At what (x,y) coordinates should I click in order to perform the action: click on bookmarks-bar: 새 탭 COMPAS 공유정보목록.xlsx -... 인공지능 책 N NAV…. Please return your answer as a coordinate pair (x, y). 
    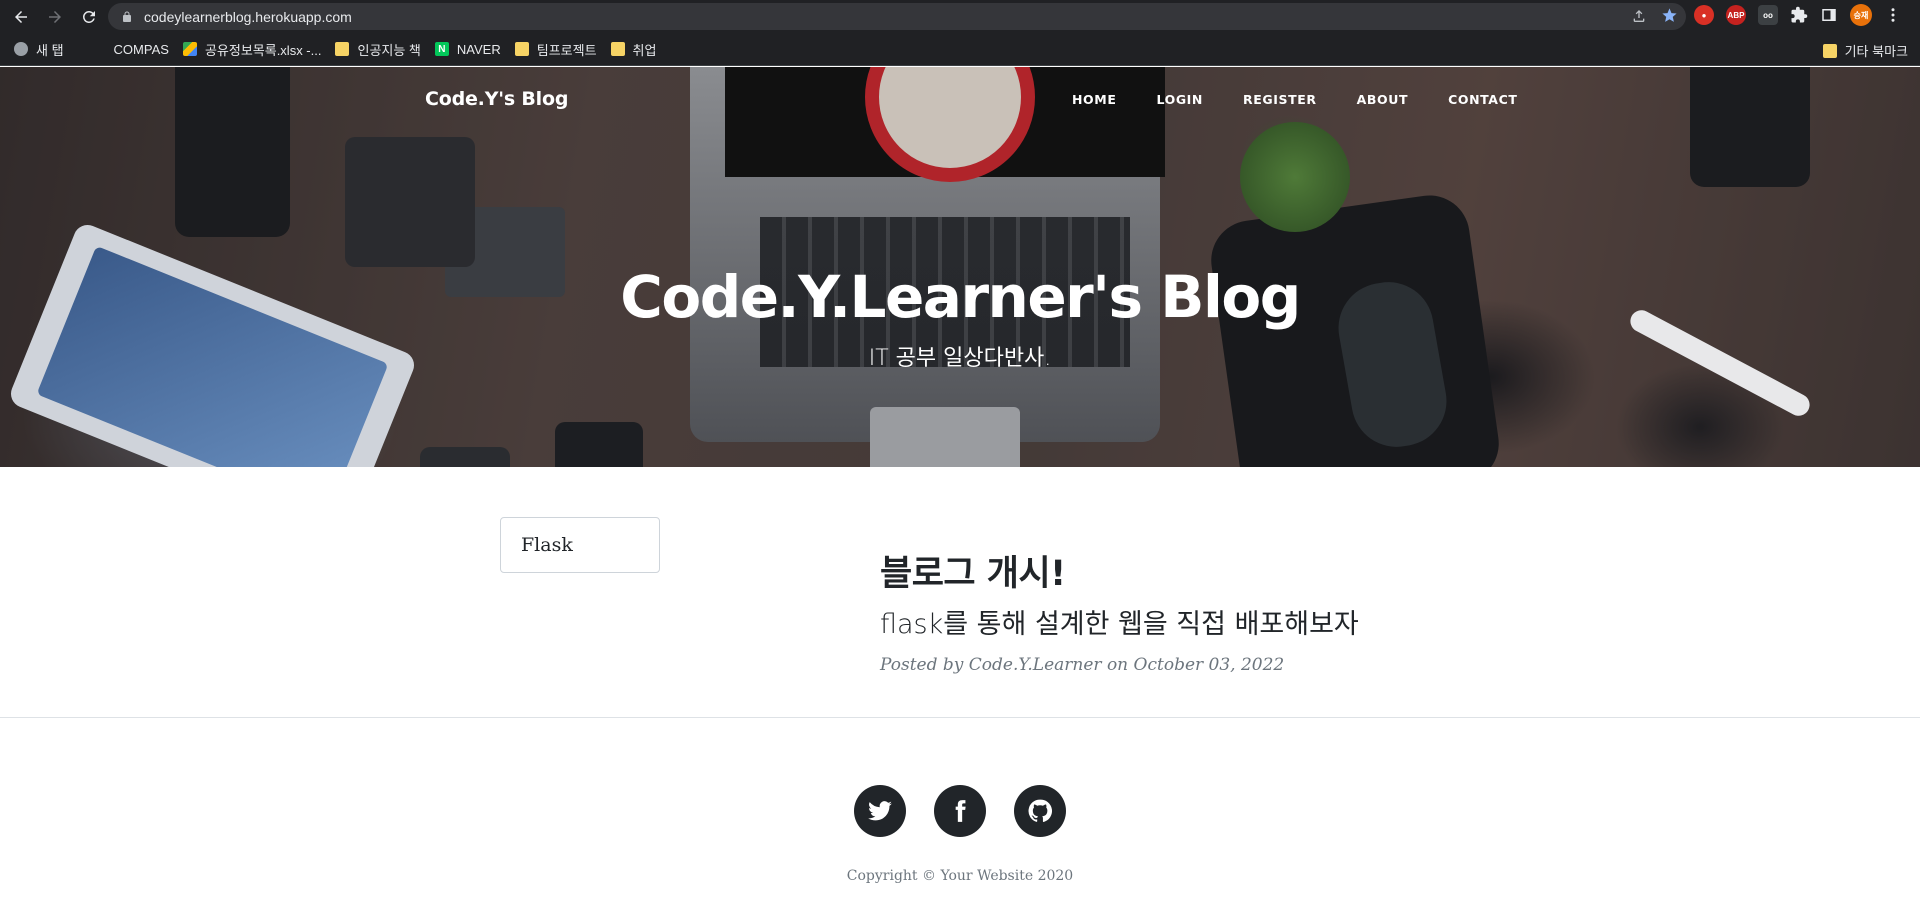
    Looking at the image, I should click on (960, 49).